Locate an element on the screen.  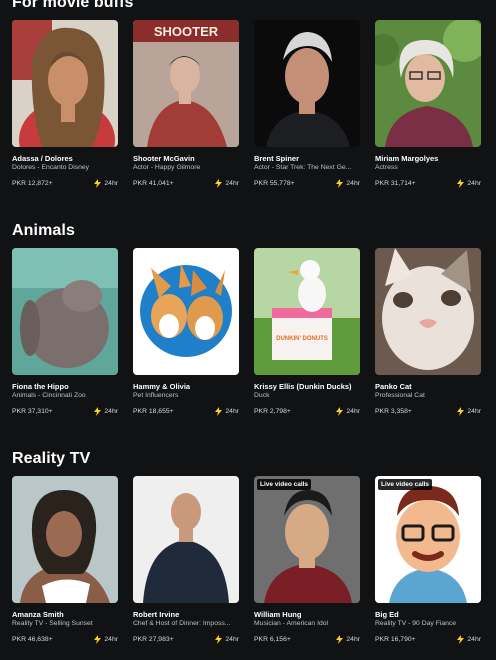
talent-name: Krissy Ellis (Dunkin Ducks) is located at coordinates (303, 386).